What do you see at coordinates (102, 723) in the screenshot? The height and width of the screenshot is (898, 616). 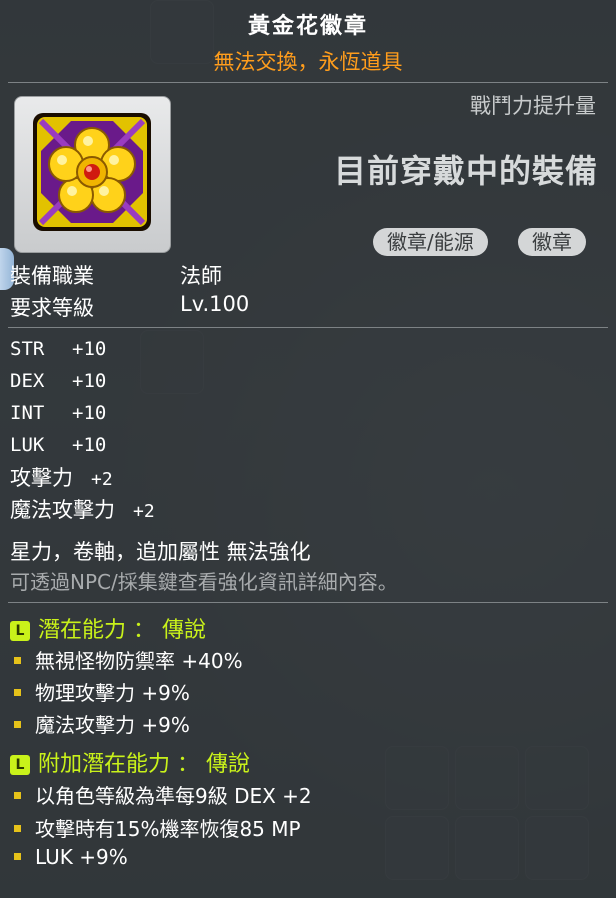 I see `potential-line: 魔法攻擊力 +9%` at bounding box center [102, 723].